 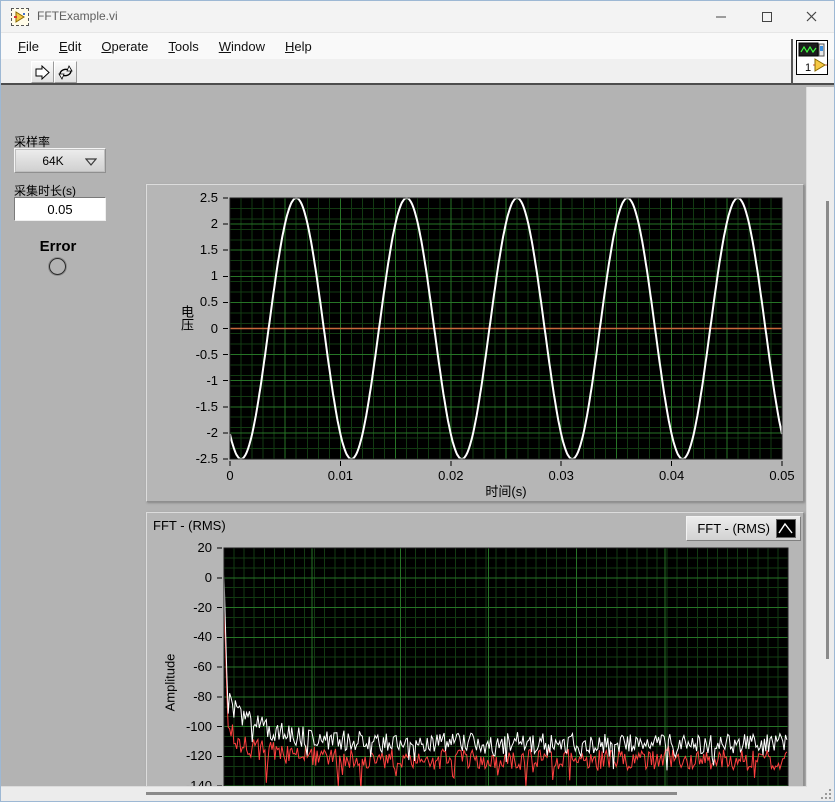 What do you see at coordinates (28, 46) in the screenshot?
I see `menu-item-file: File` at bounding box center [28, 46].